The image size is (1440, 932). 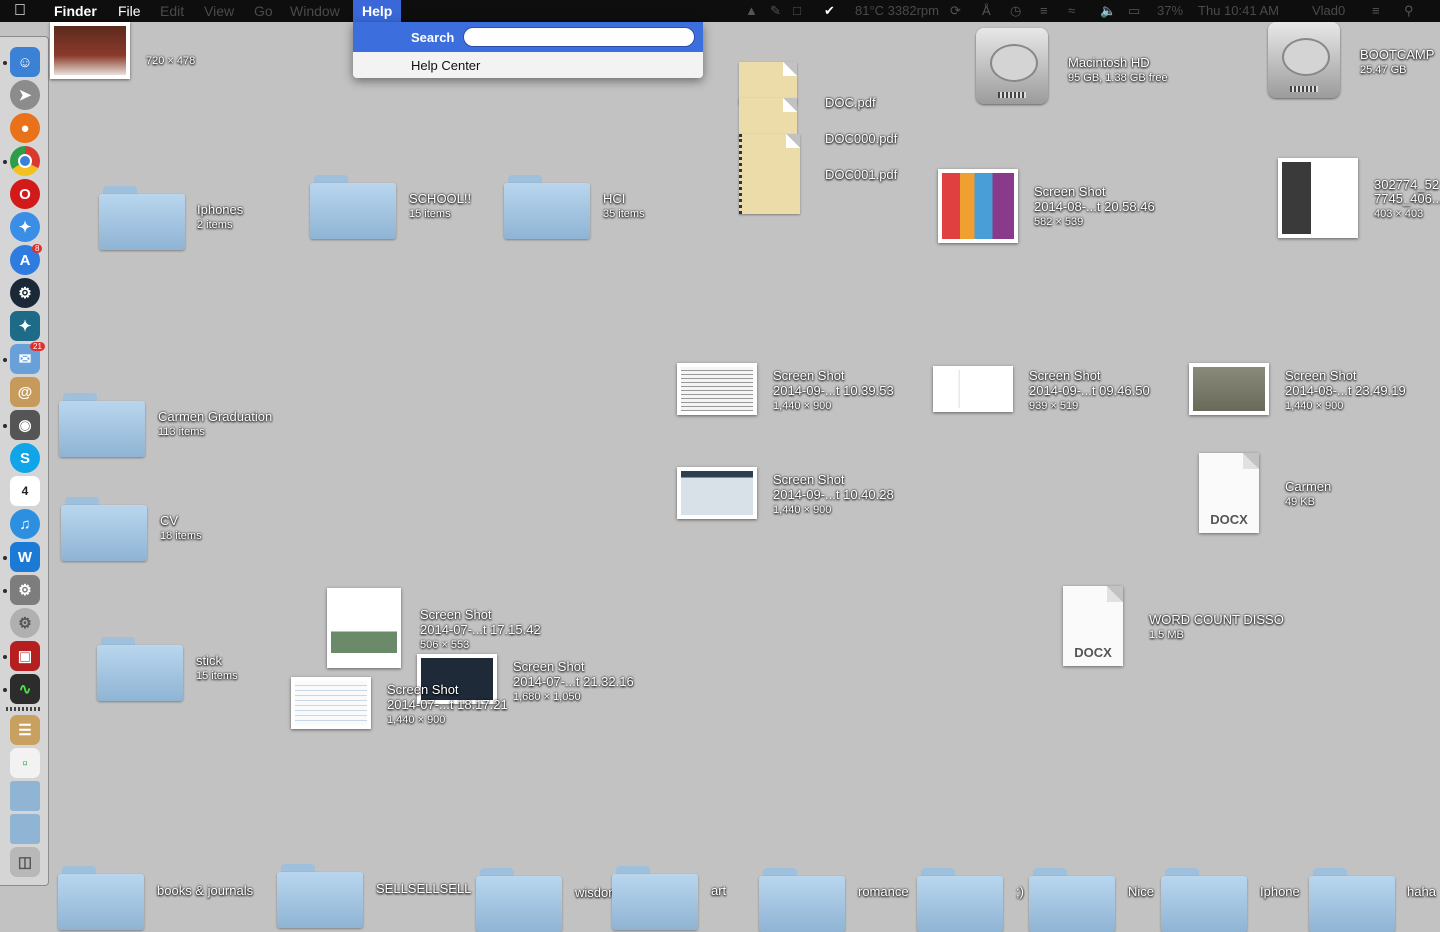 I want to click on file-name-line2: 2014-07-...t 18.17.21, so click(x=447, y=704).